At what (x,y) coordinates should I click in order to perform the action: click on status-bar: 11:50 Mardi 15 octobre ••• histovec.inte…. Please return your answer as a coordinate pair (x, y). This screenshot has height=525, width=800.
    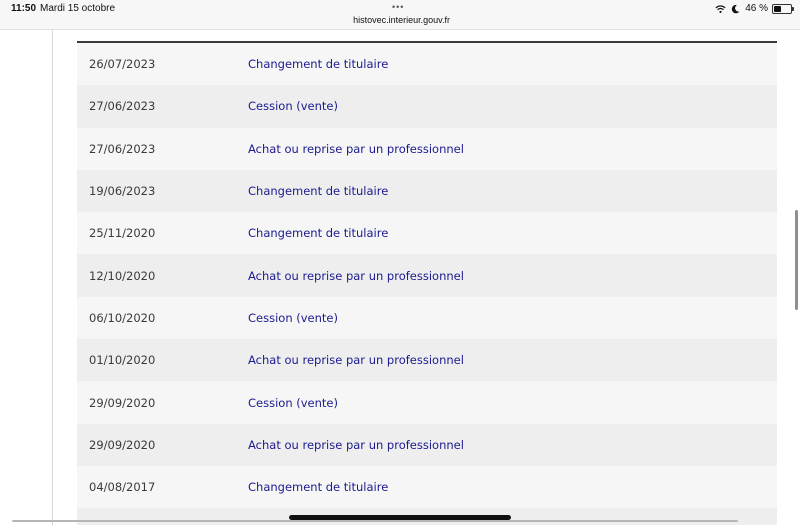
    Looking at the image, I should click on (400, 15).